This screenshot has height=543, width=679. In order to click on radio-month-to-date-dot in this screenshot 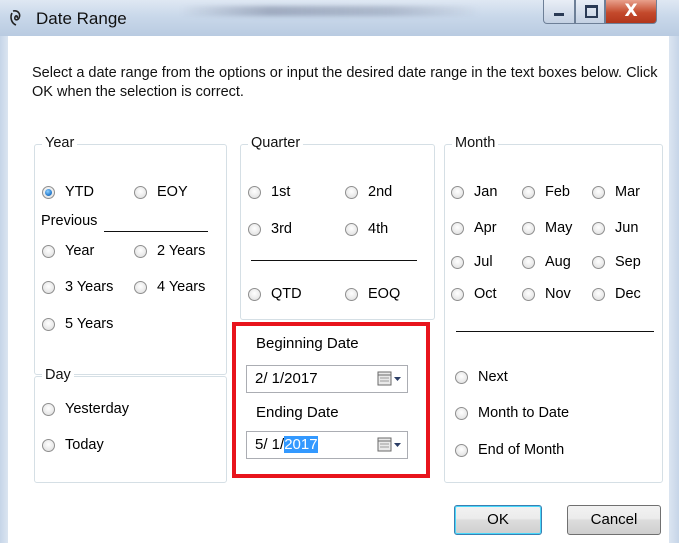, I will do `click(461, 413)`.